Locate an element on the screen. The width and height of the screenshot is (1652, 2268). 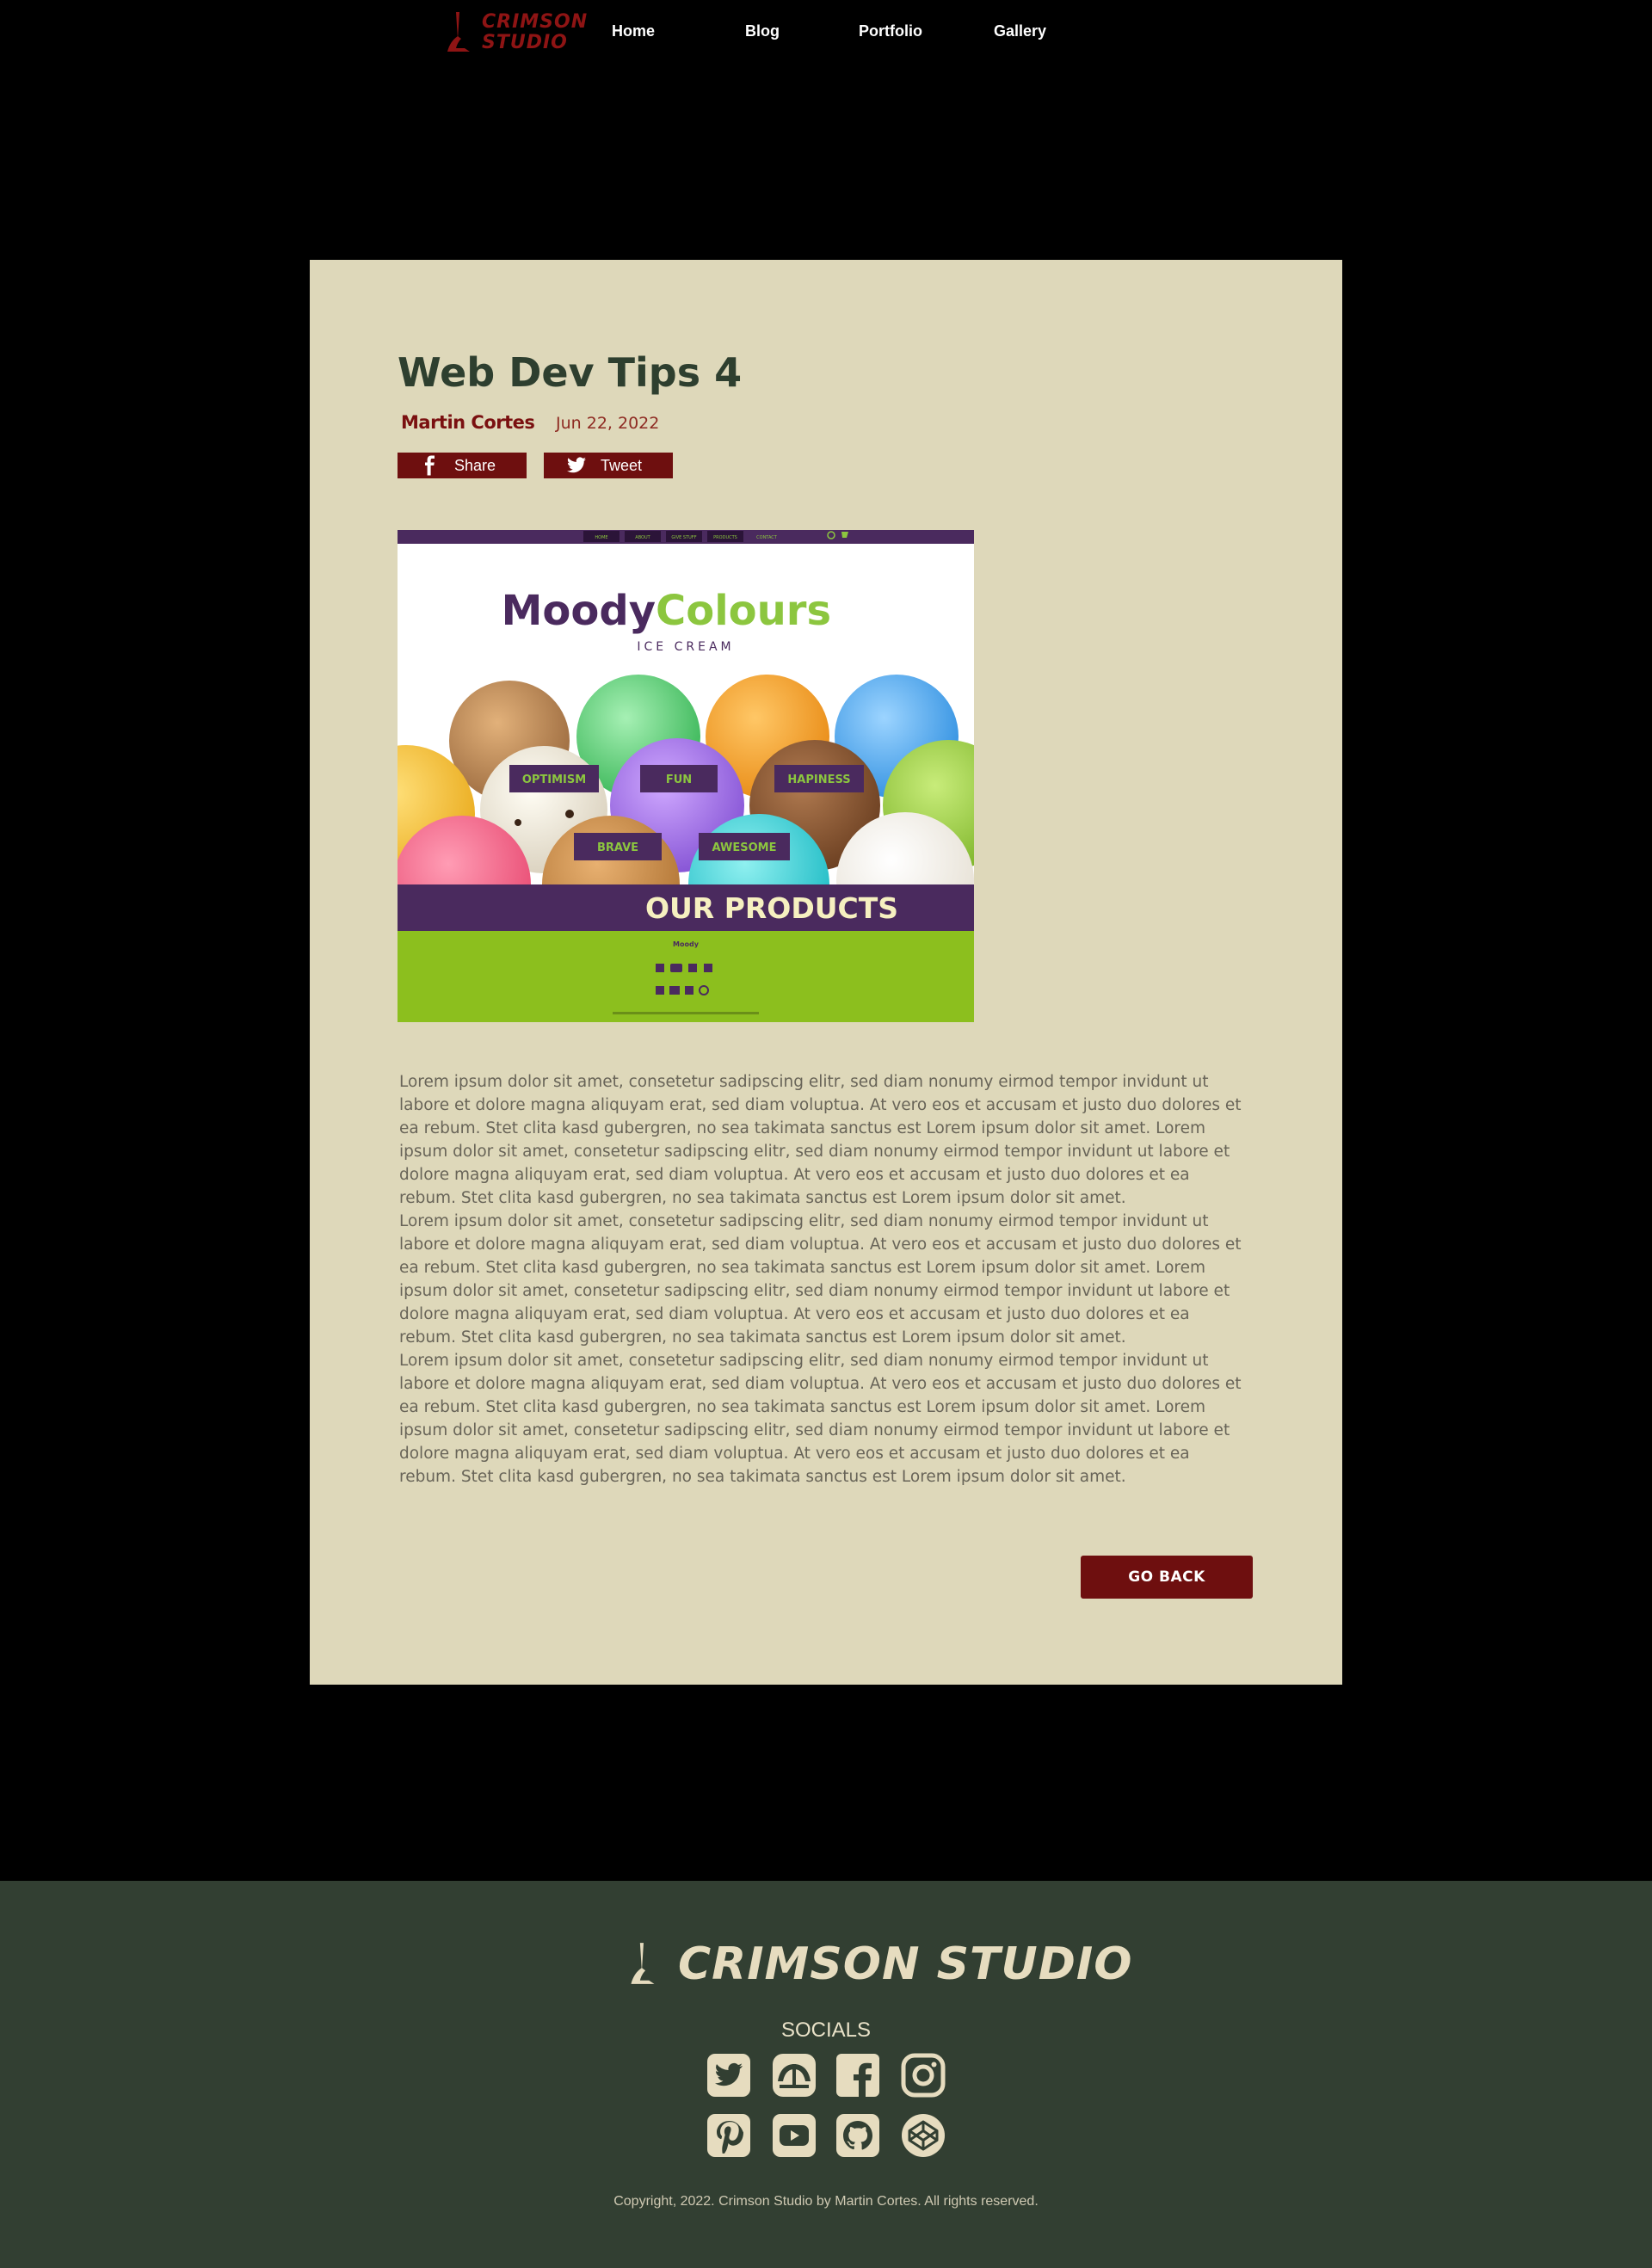
brand-line-2: STUDIO is located at coordinates (525, 42).